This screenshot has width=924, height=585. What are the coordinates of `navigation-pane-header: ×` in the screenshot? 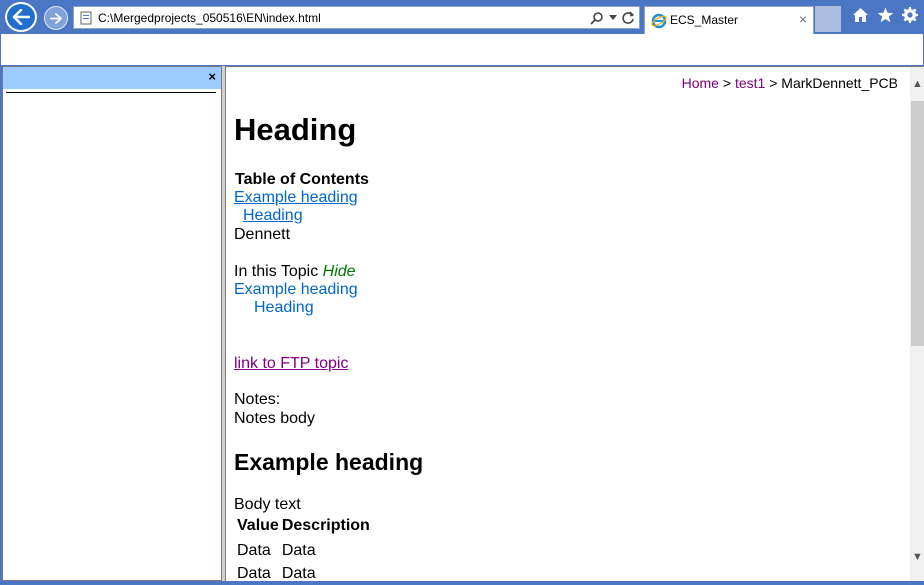 It's located at (112, 78).